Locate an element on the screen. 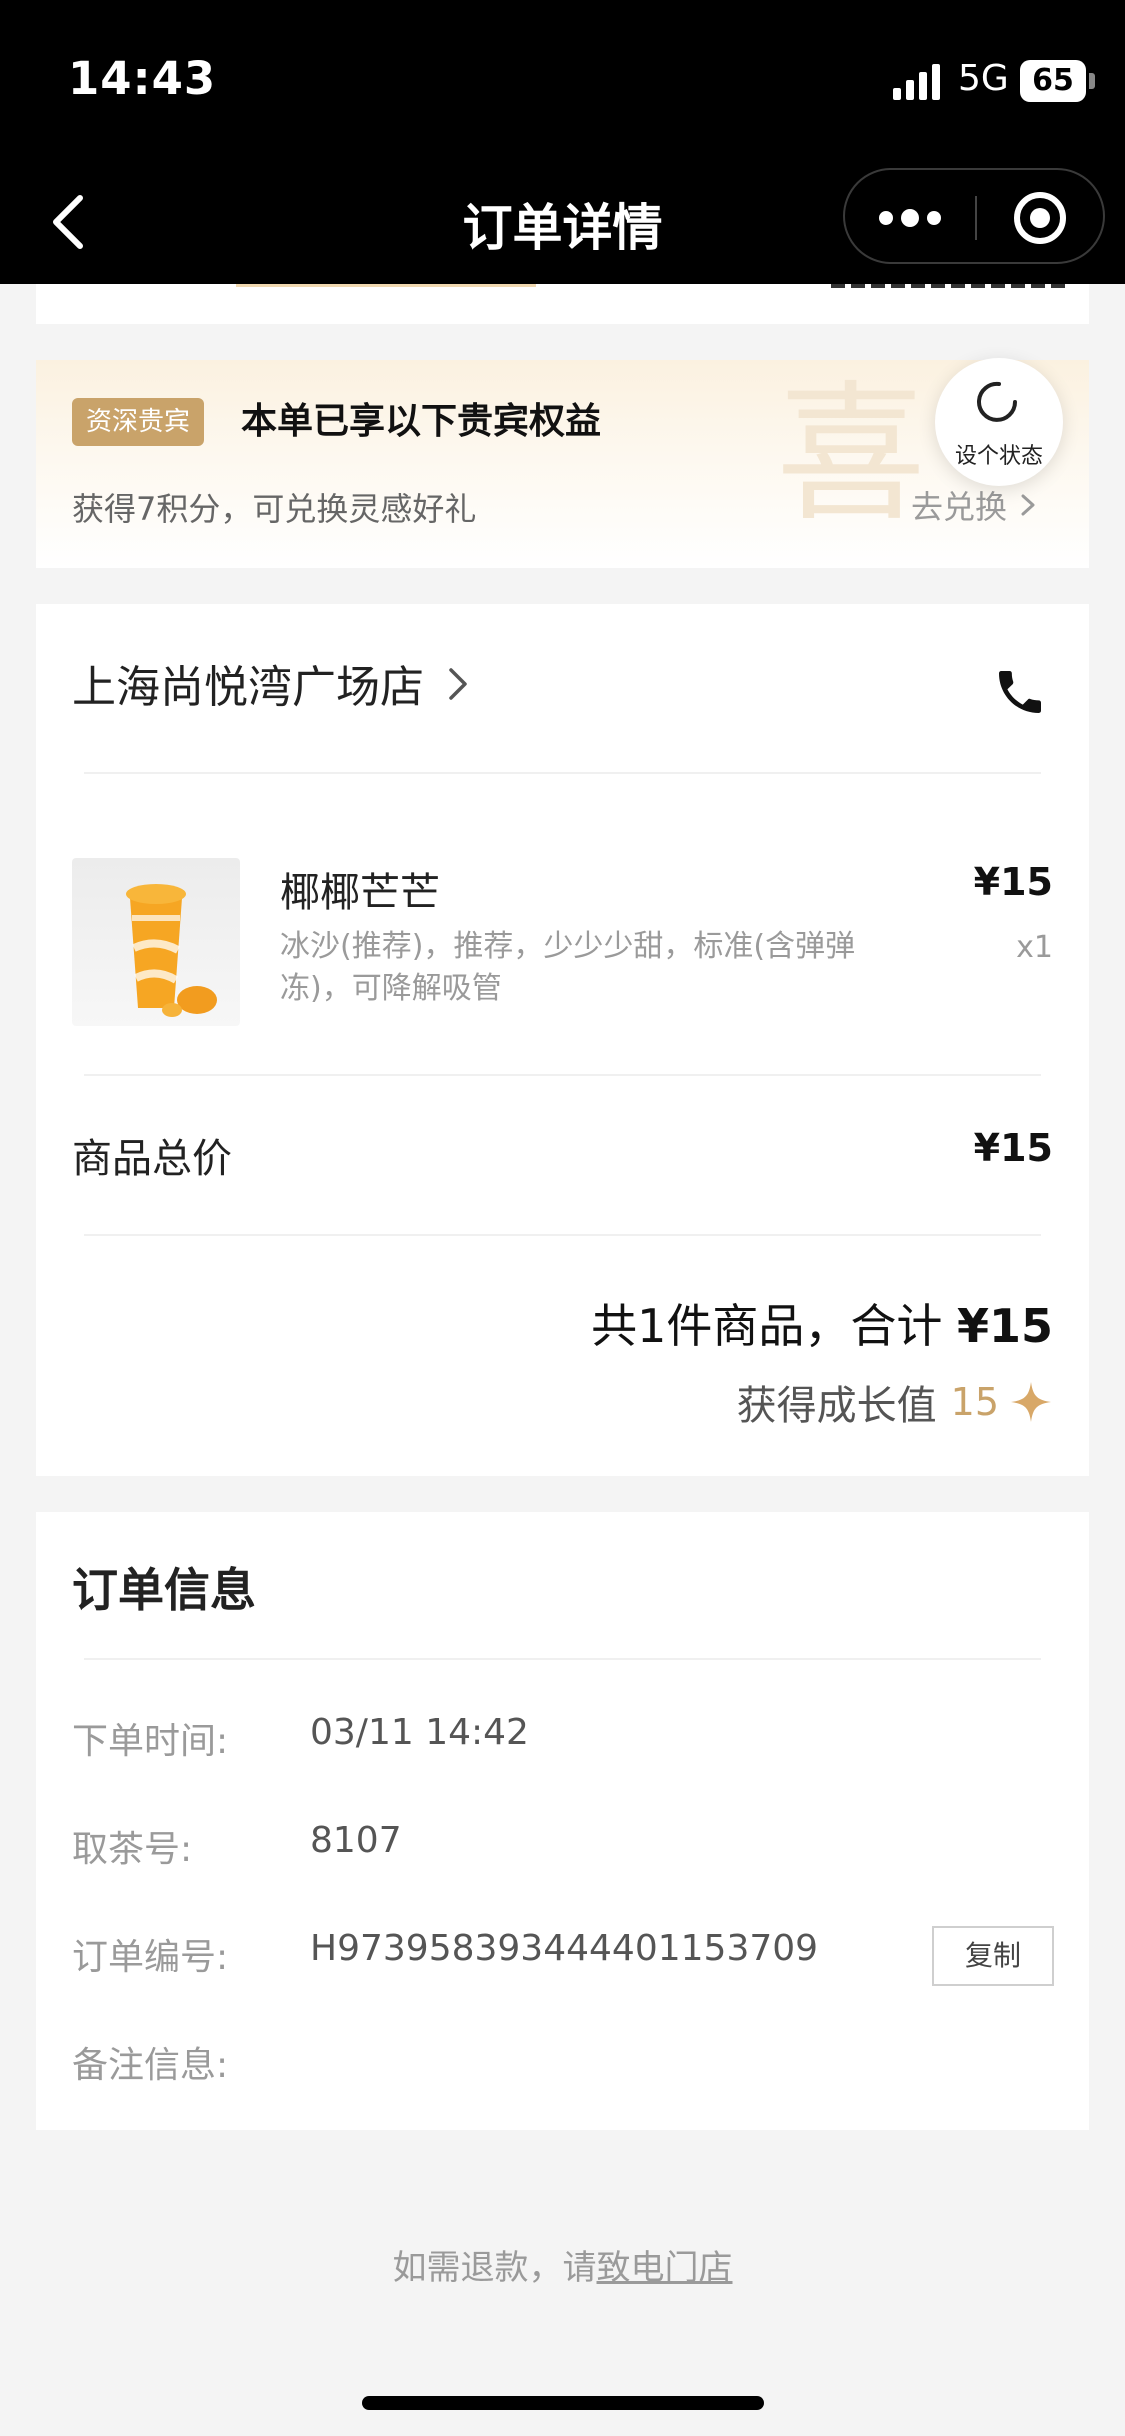 Image resolution: width=1125 pixels, height=2436 pixels. refund-prefix: 如需退款，请 is located at coordinates (494, 2268).